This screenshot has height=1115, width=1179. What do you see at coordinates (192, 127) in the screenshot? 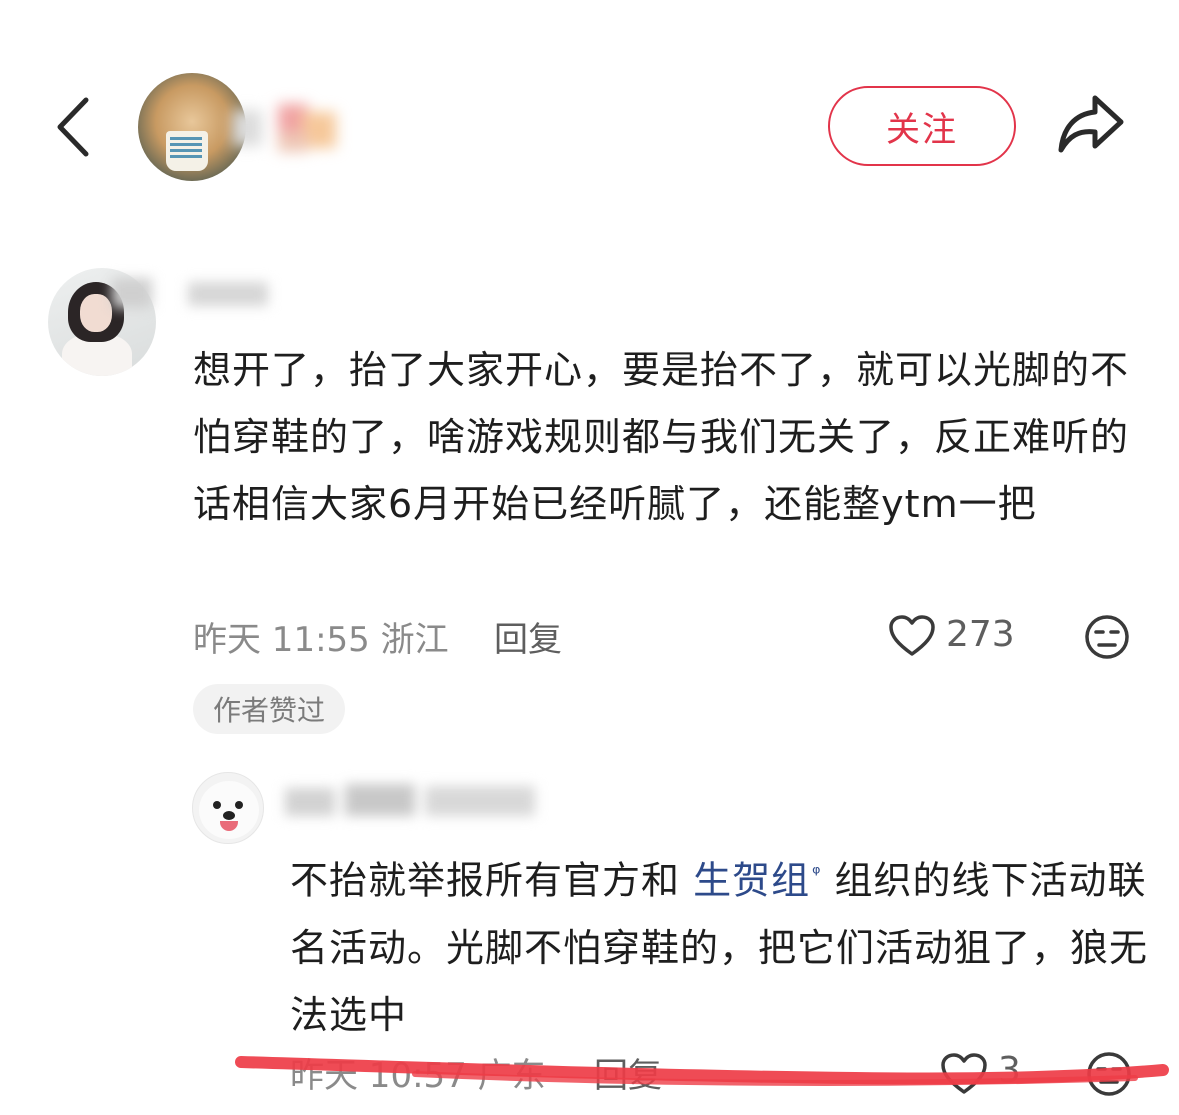
I see `author-avatar` at bounding box center [192, 127].